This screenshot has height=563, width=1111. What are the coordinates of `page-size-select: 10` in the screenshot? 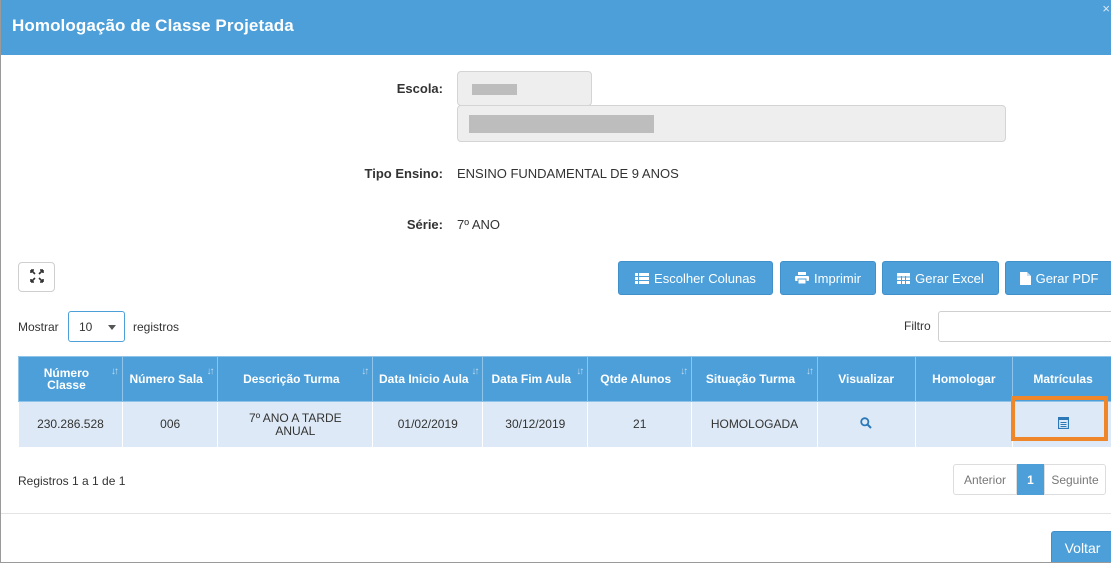 It's located at (96, 326).